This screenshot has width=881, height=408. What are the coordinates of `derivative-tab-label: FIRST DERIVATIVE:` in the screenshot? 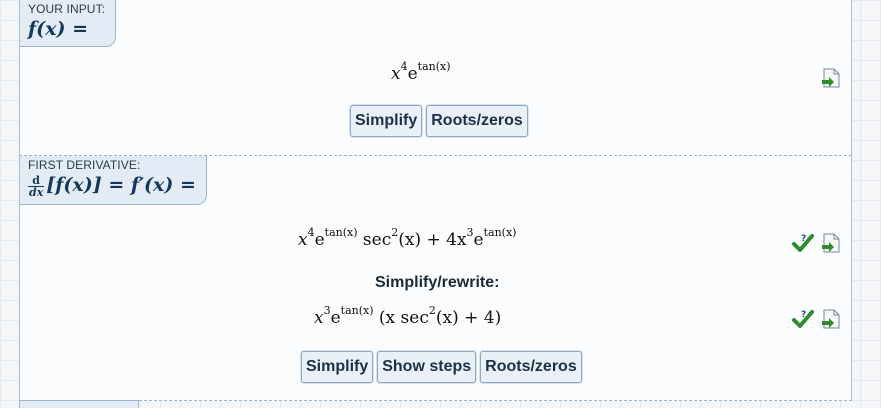 It's located at (84, 165).